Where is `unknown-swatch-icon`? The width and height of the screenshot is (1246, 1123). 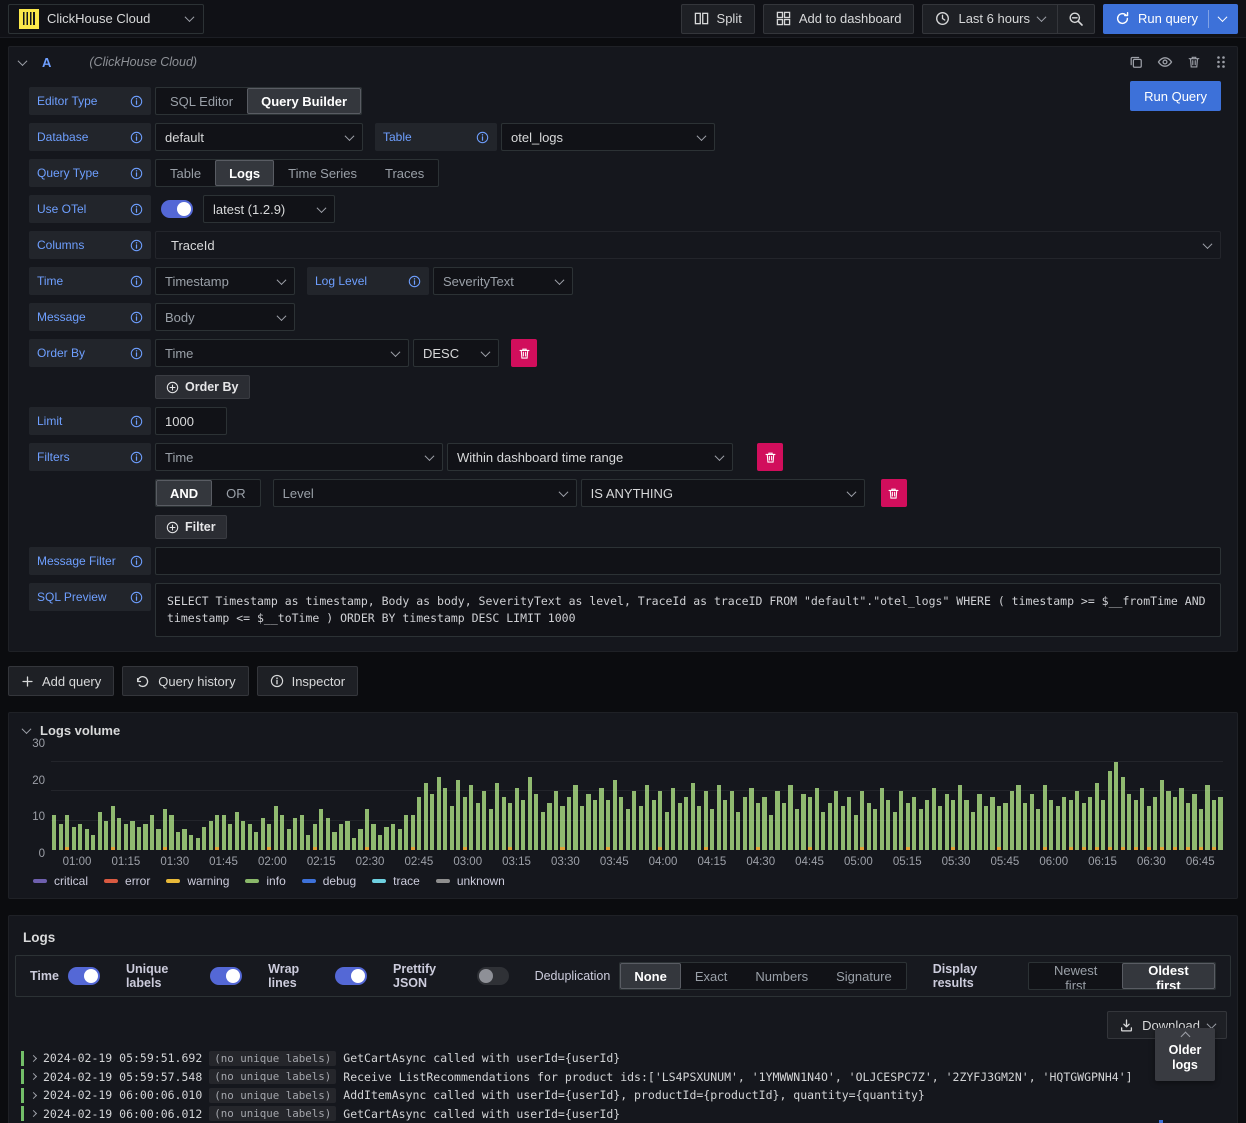
unknown-swatch-icon is located at coordinates (442, 881).